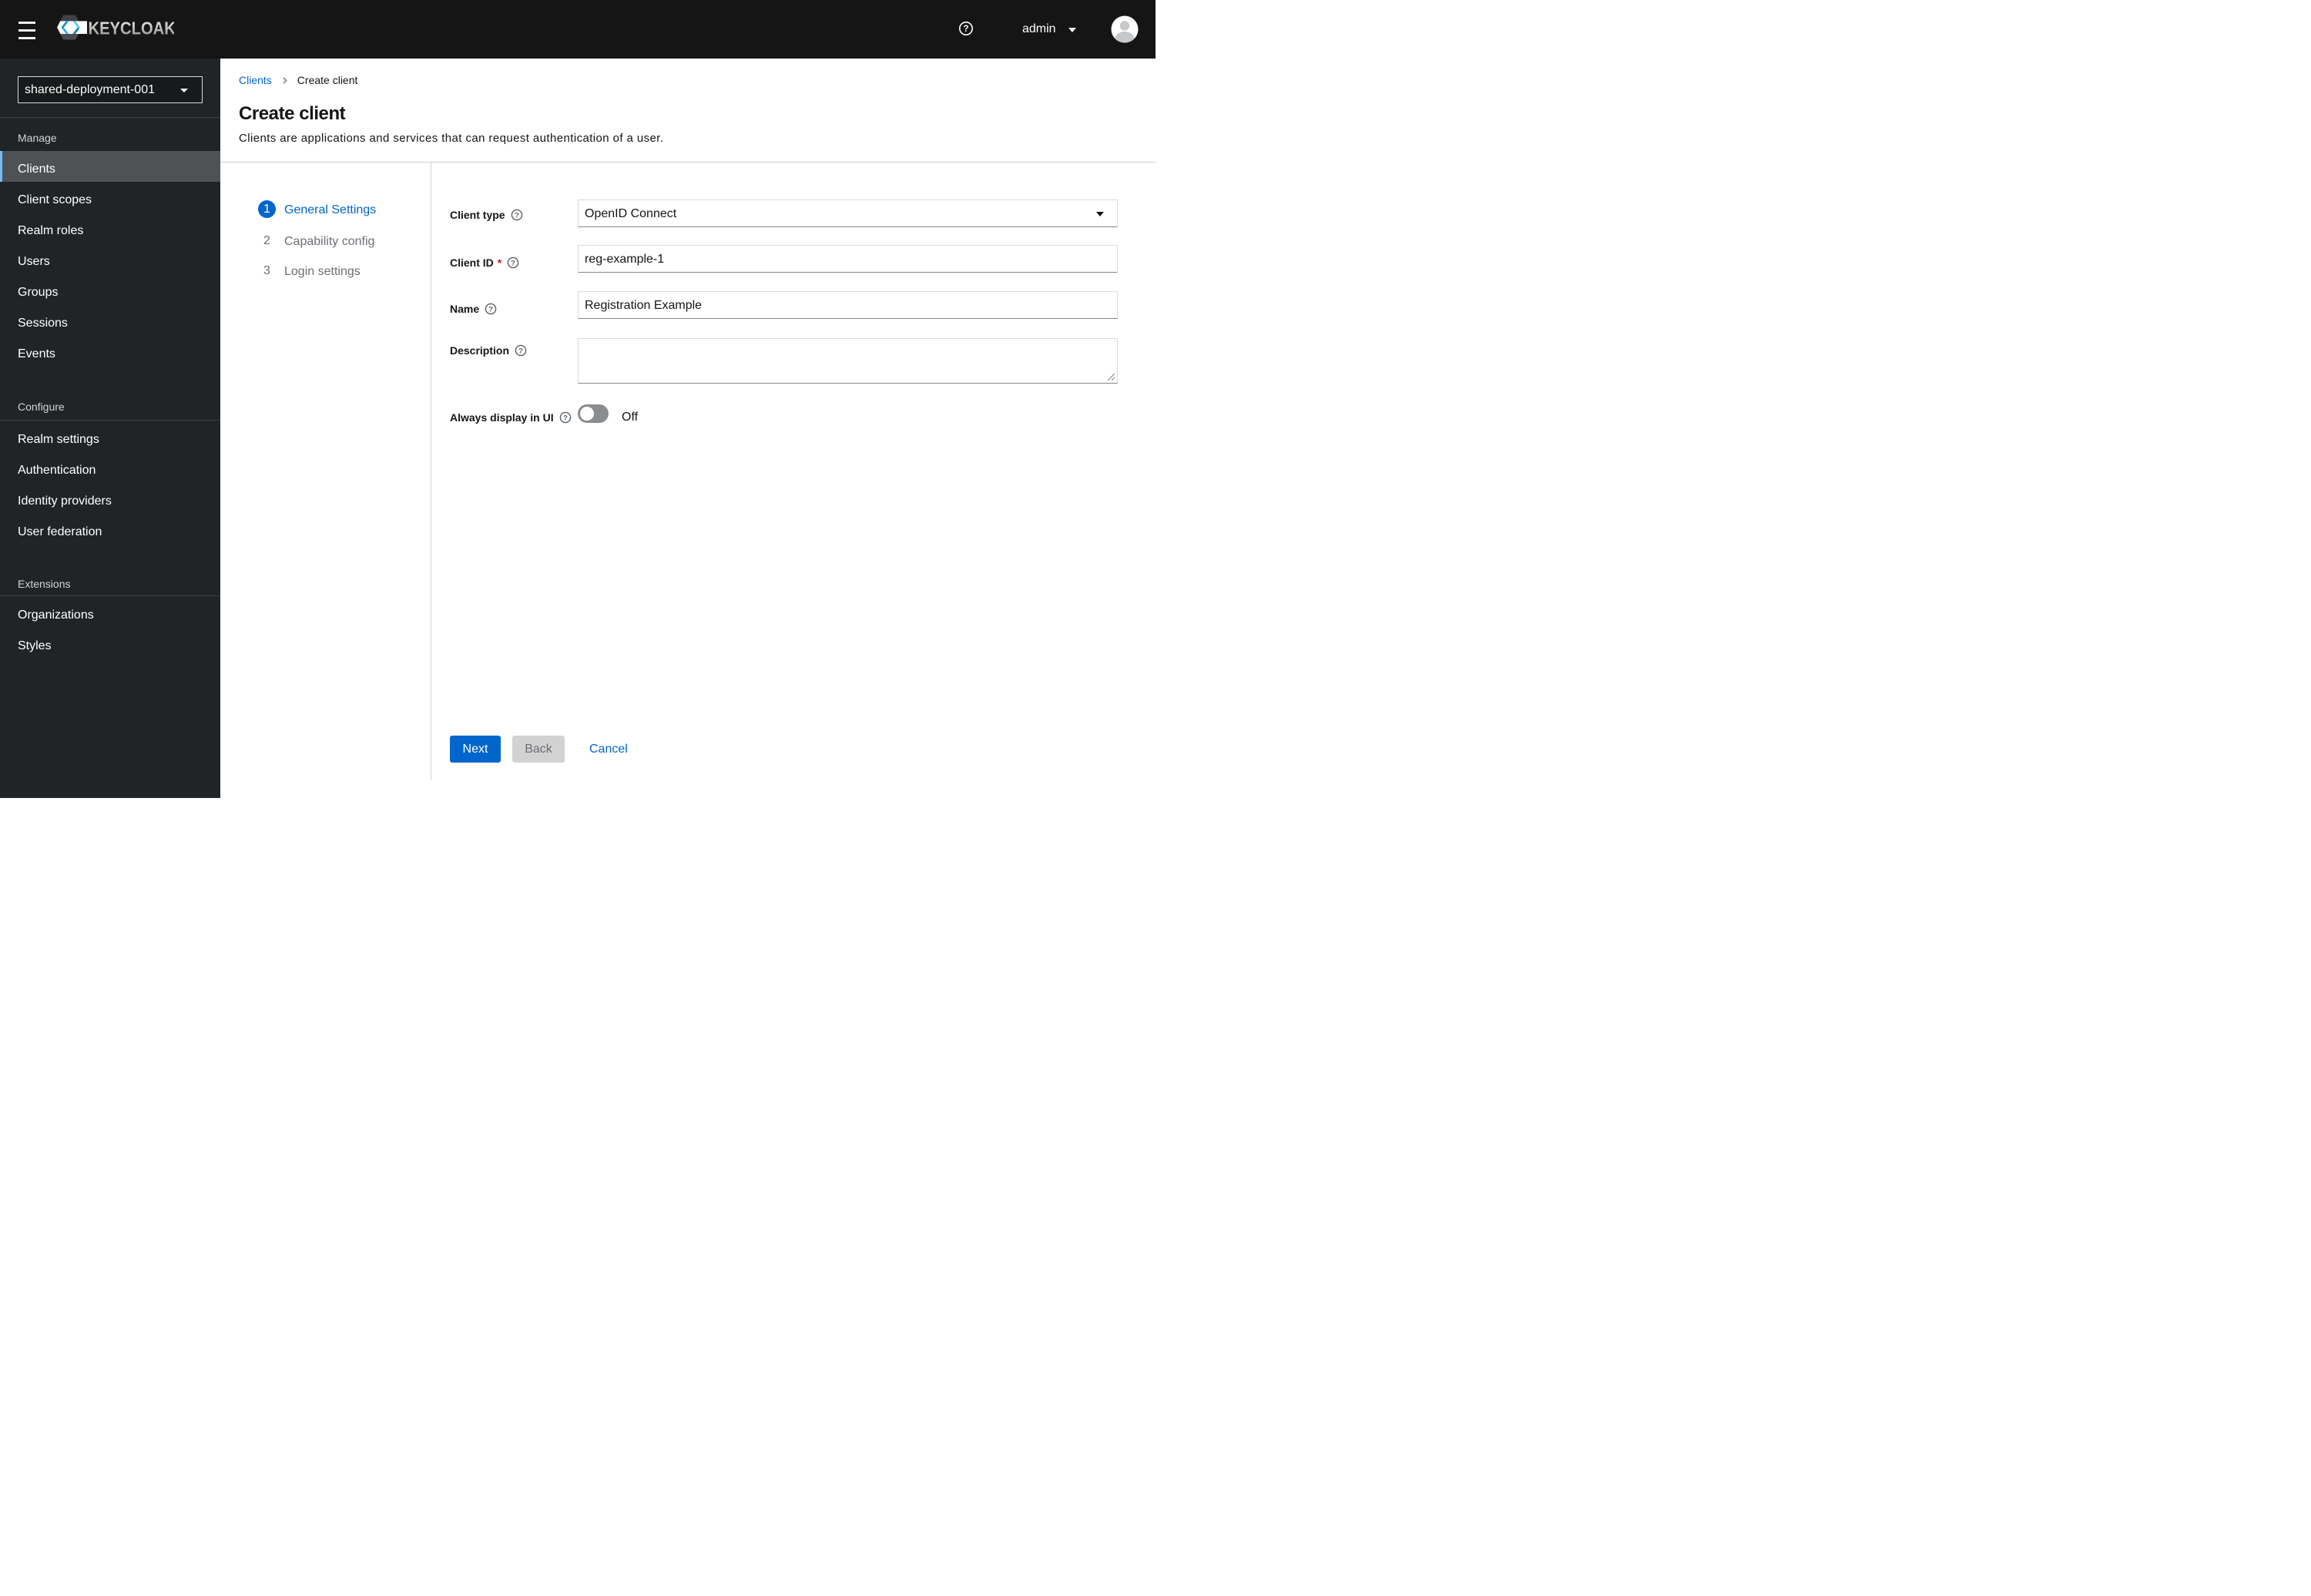 The height and width of the screenshot is (1596, 2311). What do you see at coordinates (132, 28) in the screenshot?
I see `svg-text: KEYCLOAK` at bounding box center [132, 28].